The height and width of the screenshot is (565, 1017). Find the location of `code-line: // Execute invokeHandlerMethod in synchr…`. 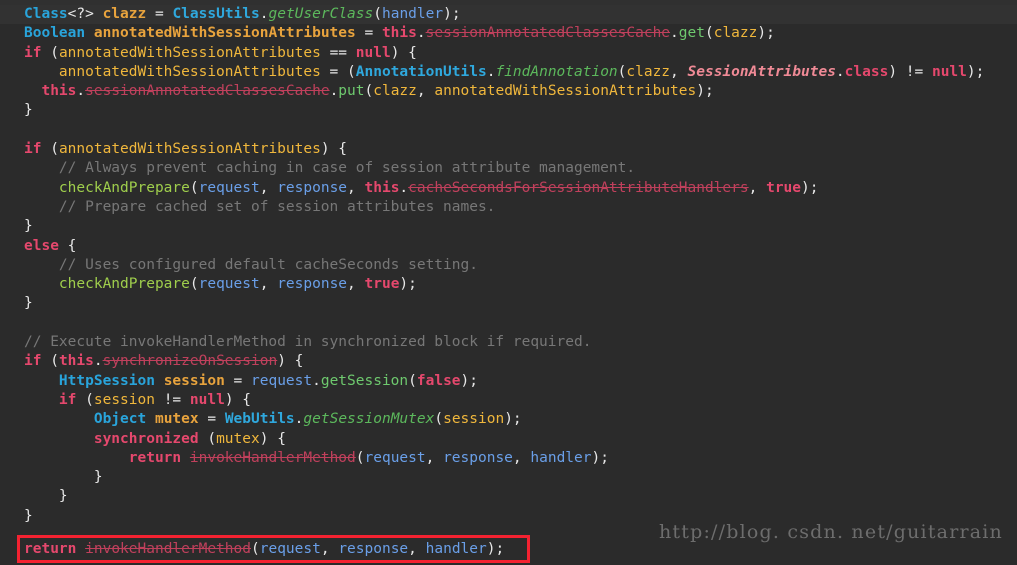

code-line: // Execute invokeHandlerMethod in synchr… is located at coordinates (508, 342).